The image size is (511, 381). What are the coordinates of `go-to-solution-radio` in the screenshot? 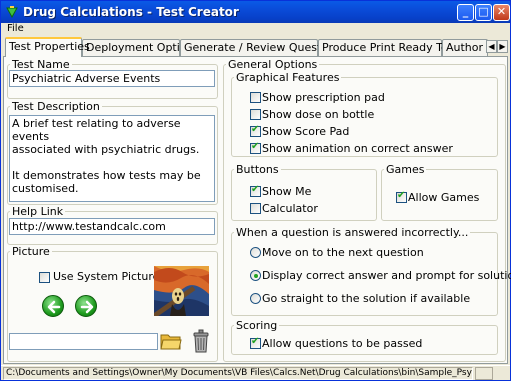 It's located at (255, 298).